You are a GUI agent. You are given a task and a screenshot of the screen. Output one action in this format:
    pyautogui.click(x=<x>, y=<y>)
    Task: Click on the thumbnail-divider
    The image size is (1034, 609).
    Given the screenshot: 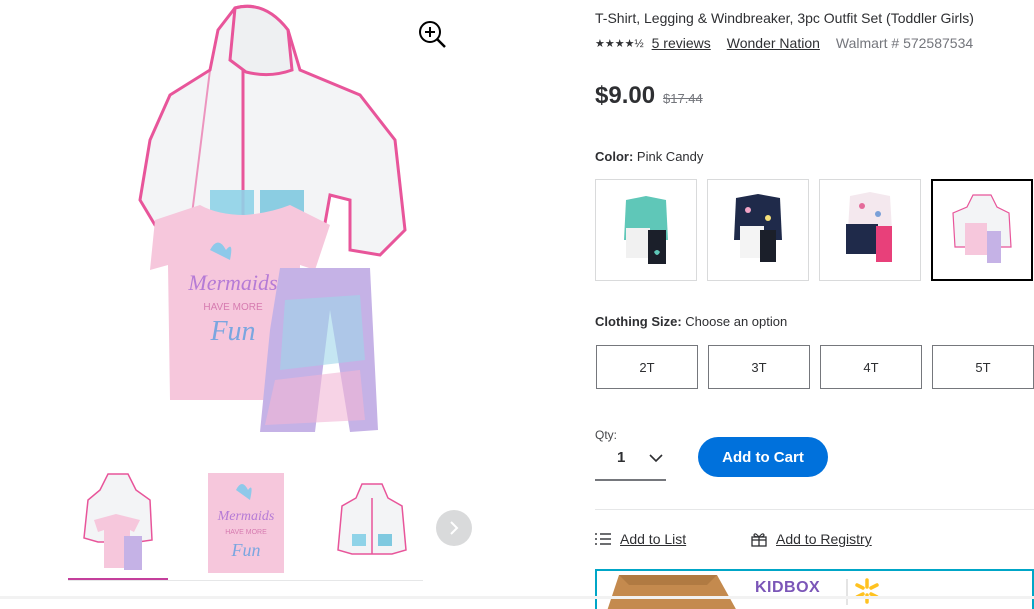 What is the action you would take?
    pyautogui.click(x=245, y=580)
    